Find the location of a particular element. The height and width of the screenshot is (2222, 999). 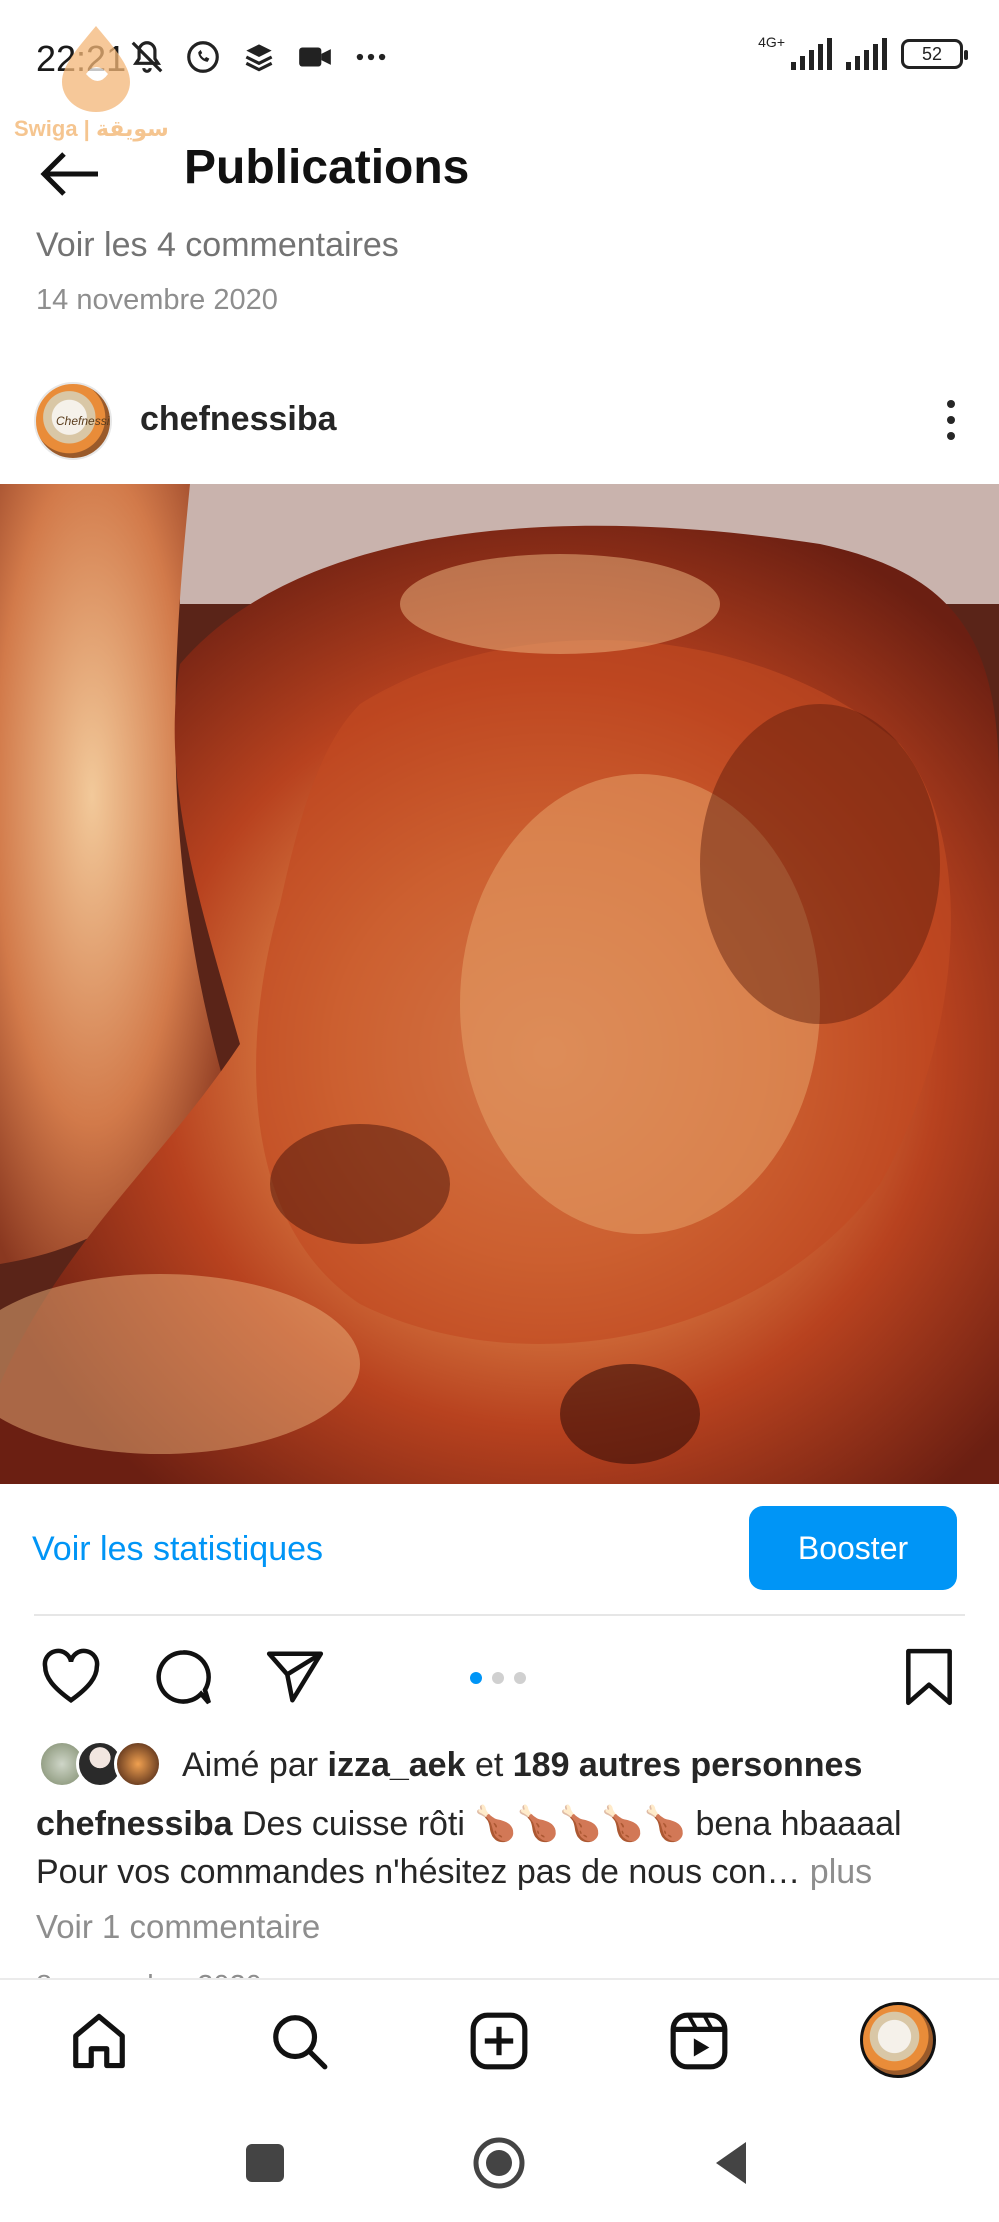

home-button-icon is located at coordinates (499, 2163).